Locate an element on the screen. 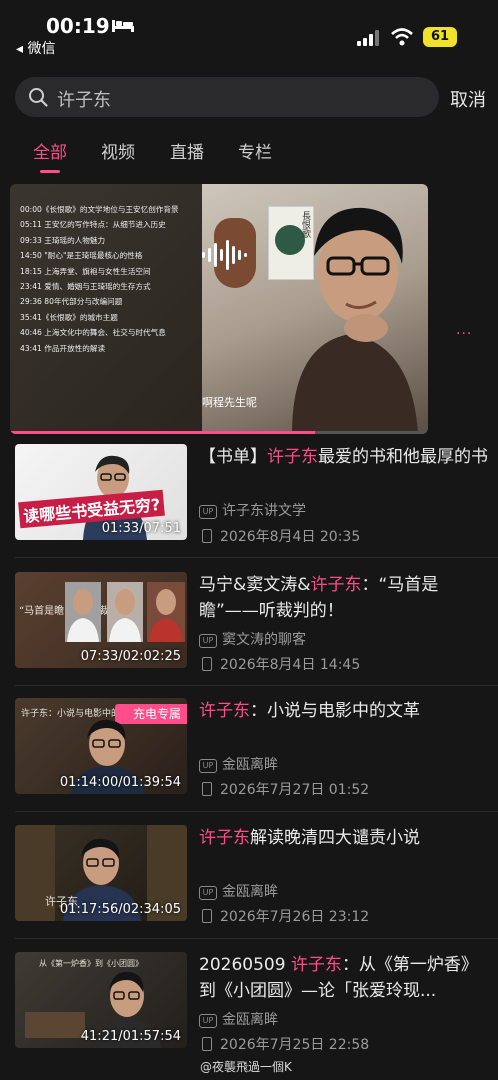 This screenshot has height=1080, width=498. video-title: 许子东解读晚清四大谴责小说 is located at coordinates (344, 838).